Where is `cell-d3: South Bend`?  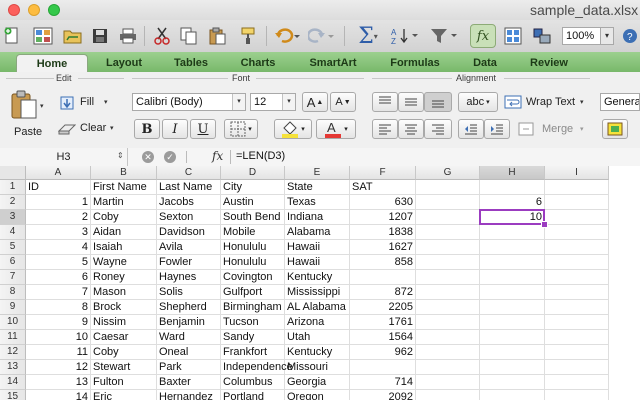 cell-d3: South Bend is located at coordinates (253, 217).